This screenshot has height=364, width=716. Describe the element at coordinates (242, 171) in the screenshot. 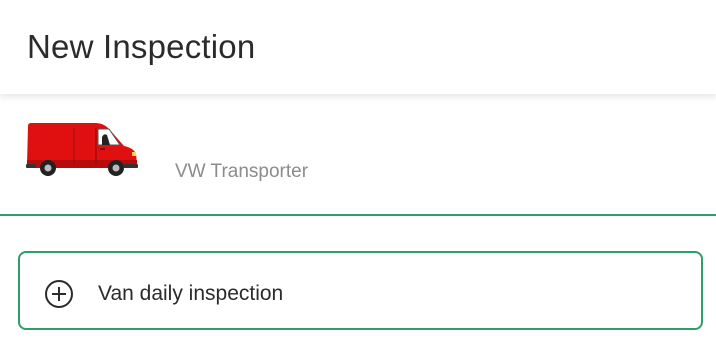

I see `vehicle-name: VW Transporter` at that location.